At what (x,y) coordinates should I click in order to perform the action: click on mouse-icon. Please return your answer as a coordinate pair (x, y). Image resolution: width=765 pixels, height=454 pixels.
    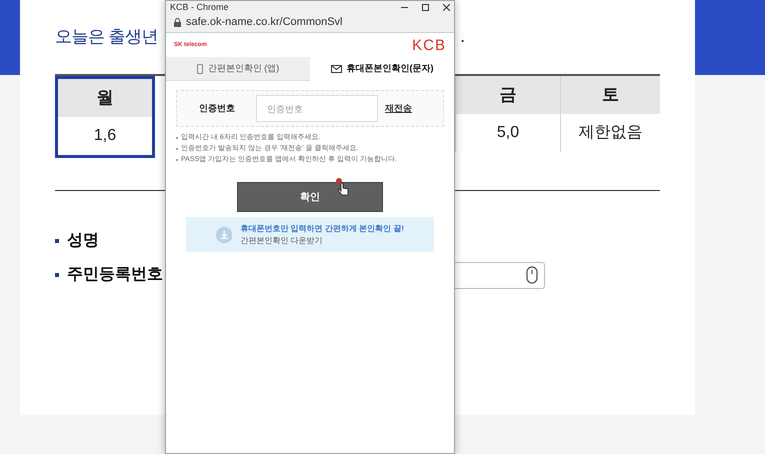
    Looking at the image, I should click on (532, 275).